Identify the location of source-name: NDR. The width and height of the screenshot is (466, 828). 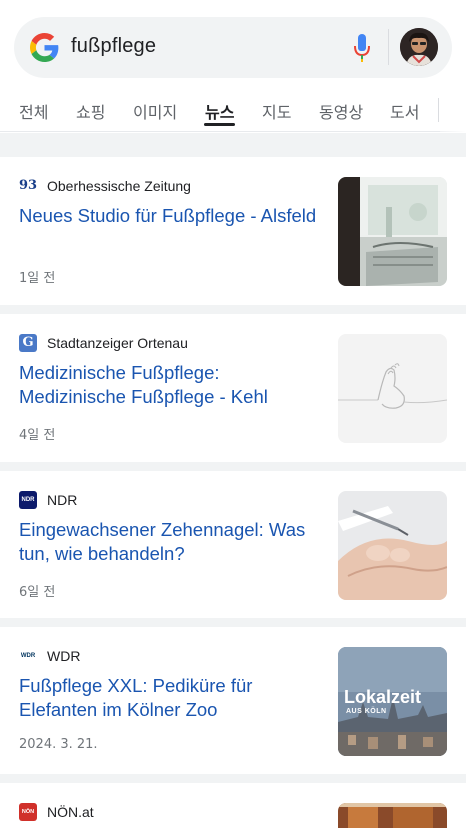
(62, 500).